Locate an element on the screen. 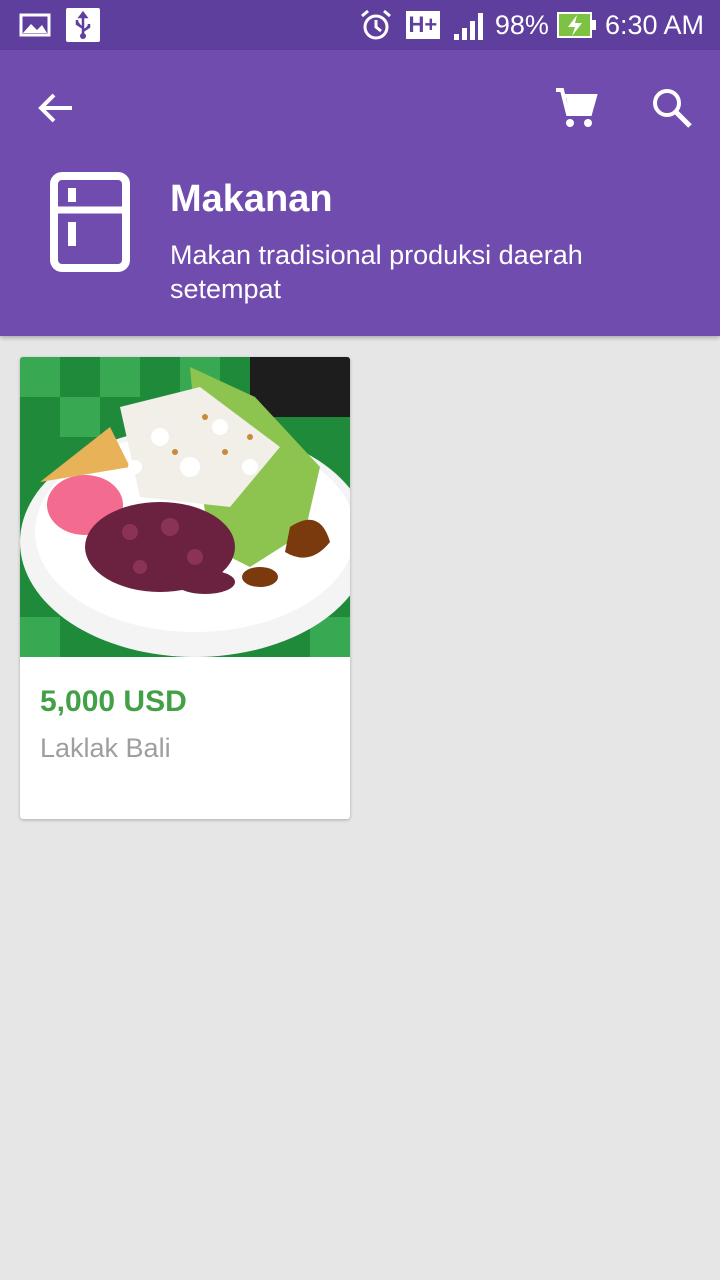 This screenshot has height=1280, width=720. network-type-icon: H+ is located at coordinates (423, 25).